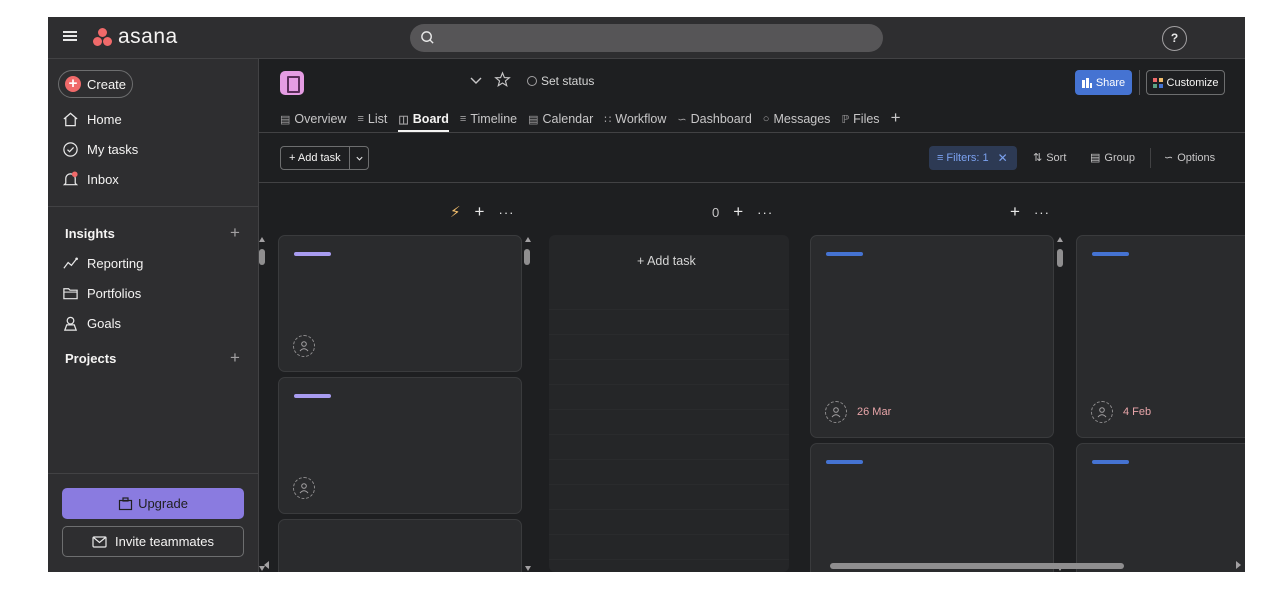  I want to click on filters-button: ≡ Filters: 1 ✕, so click(973, 158).